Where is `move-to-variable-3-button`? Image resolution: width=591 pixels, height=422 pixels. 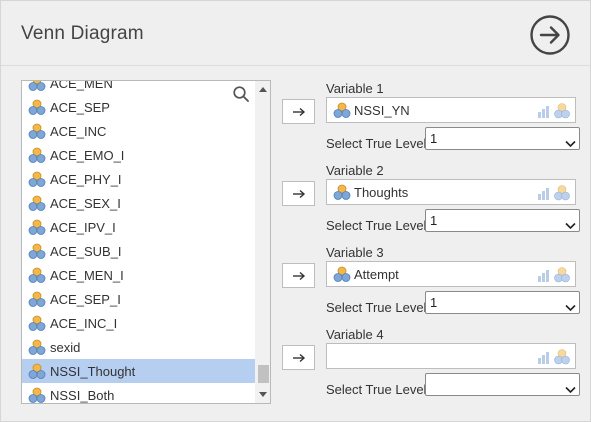
move-to-variable-3-button is located at coordinates (298, 275).